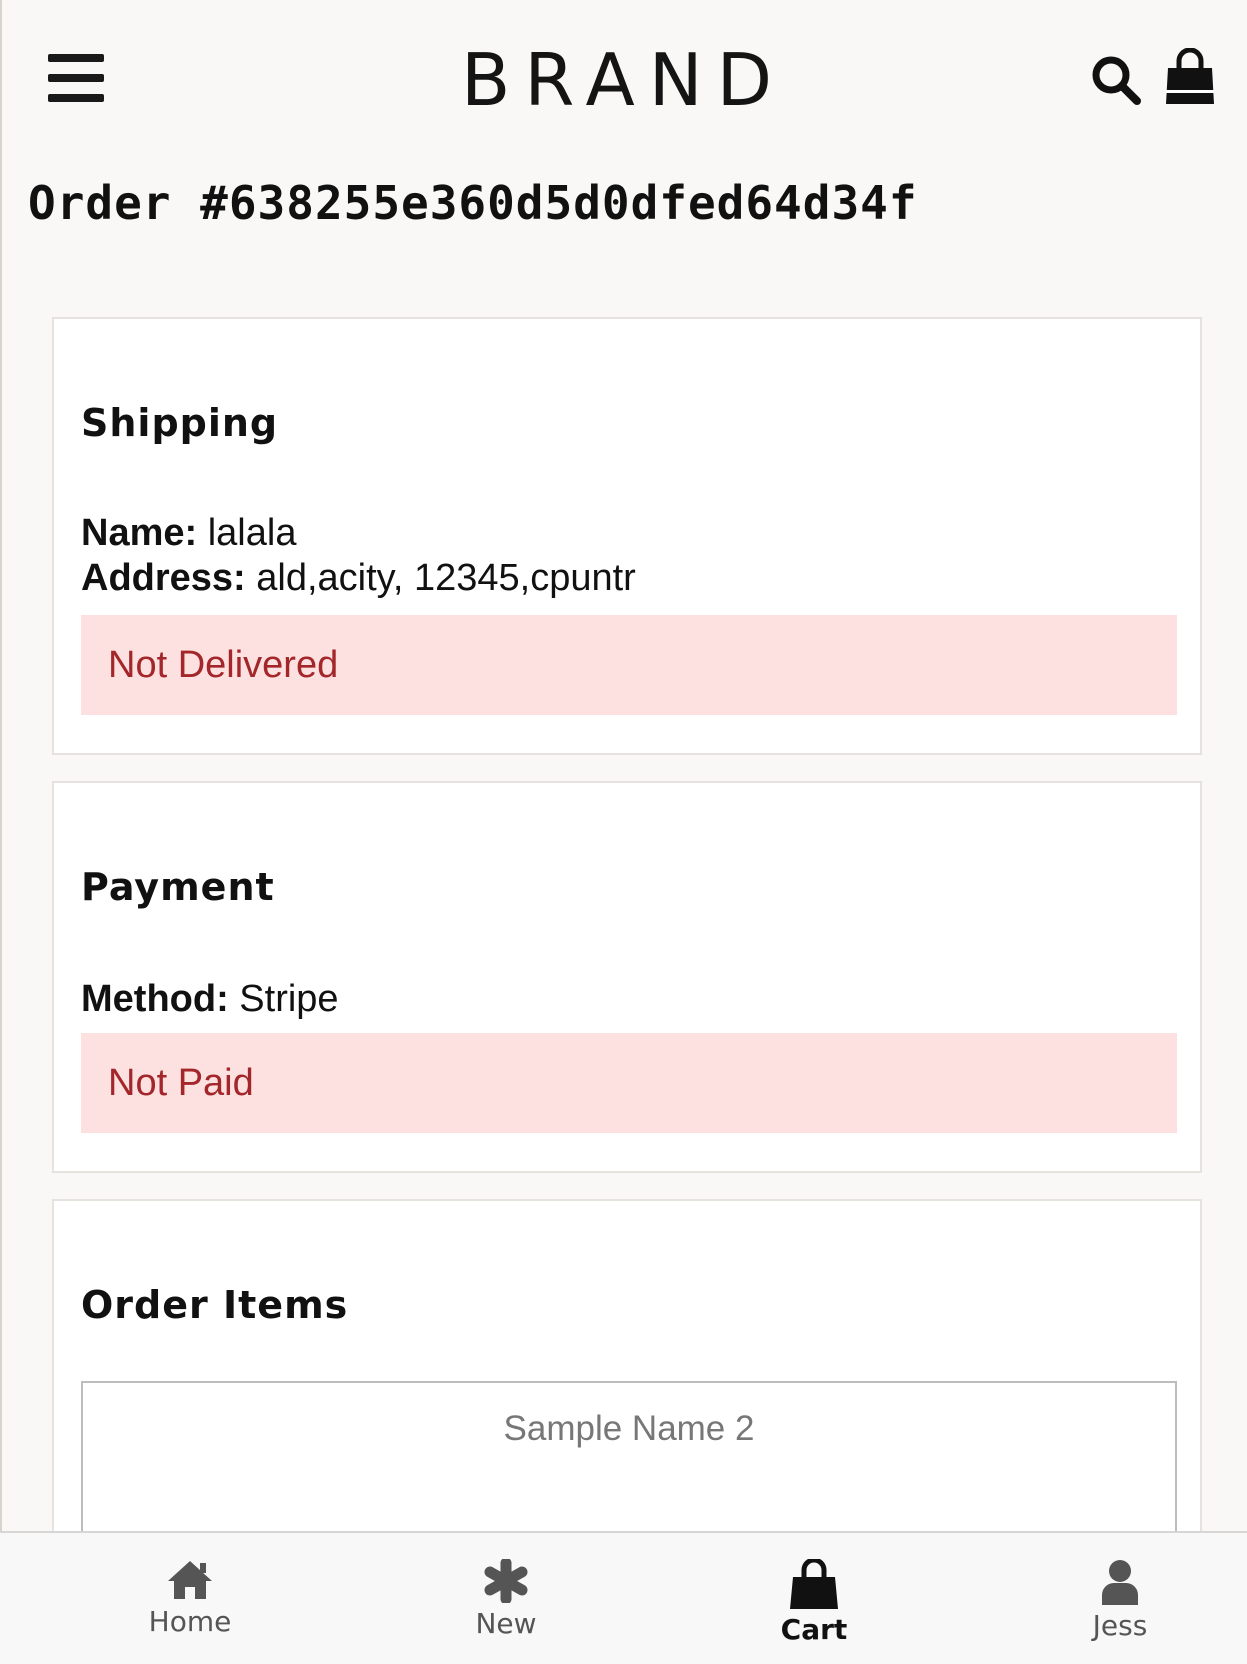  What do you see at coordinates (629, 665) in the screenshot?
I see `delivery-status-alert: Not Delivered` at bounding box center [629, 665].